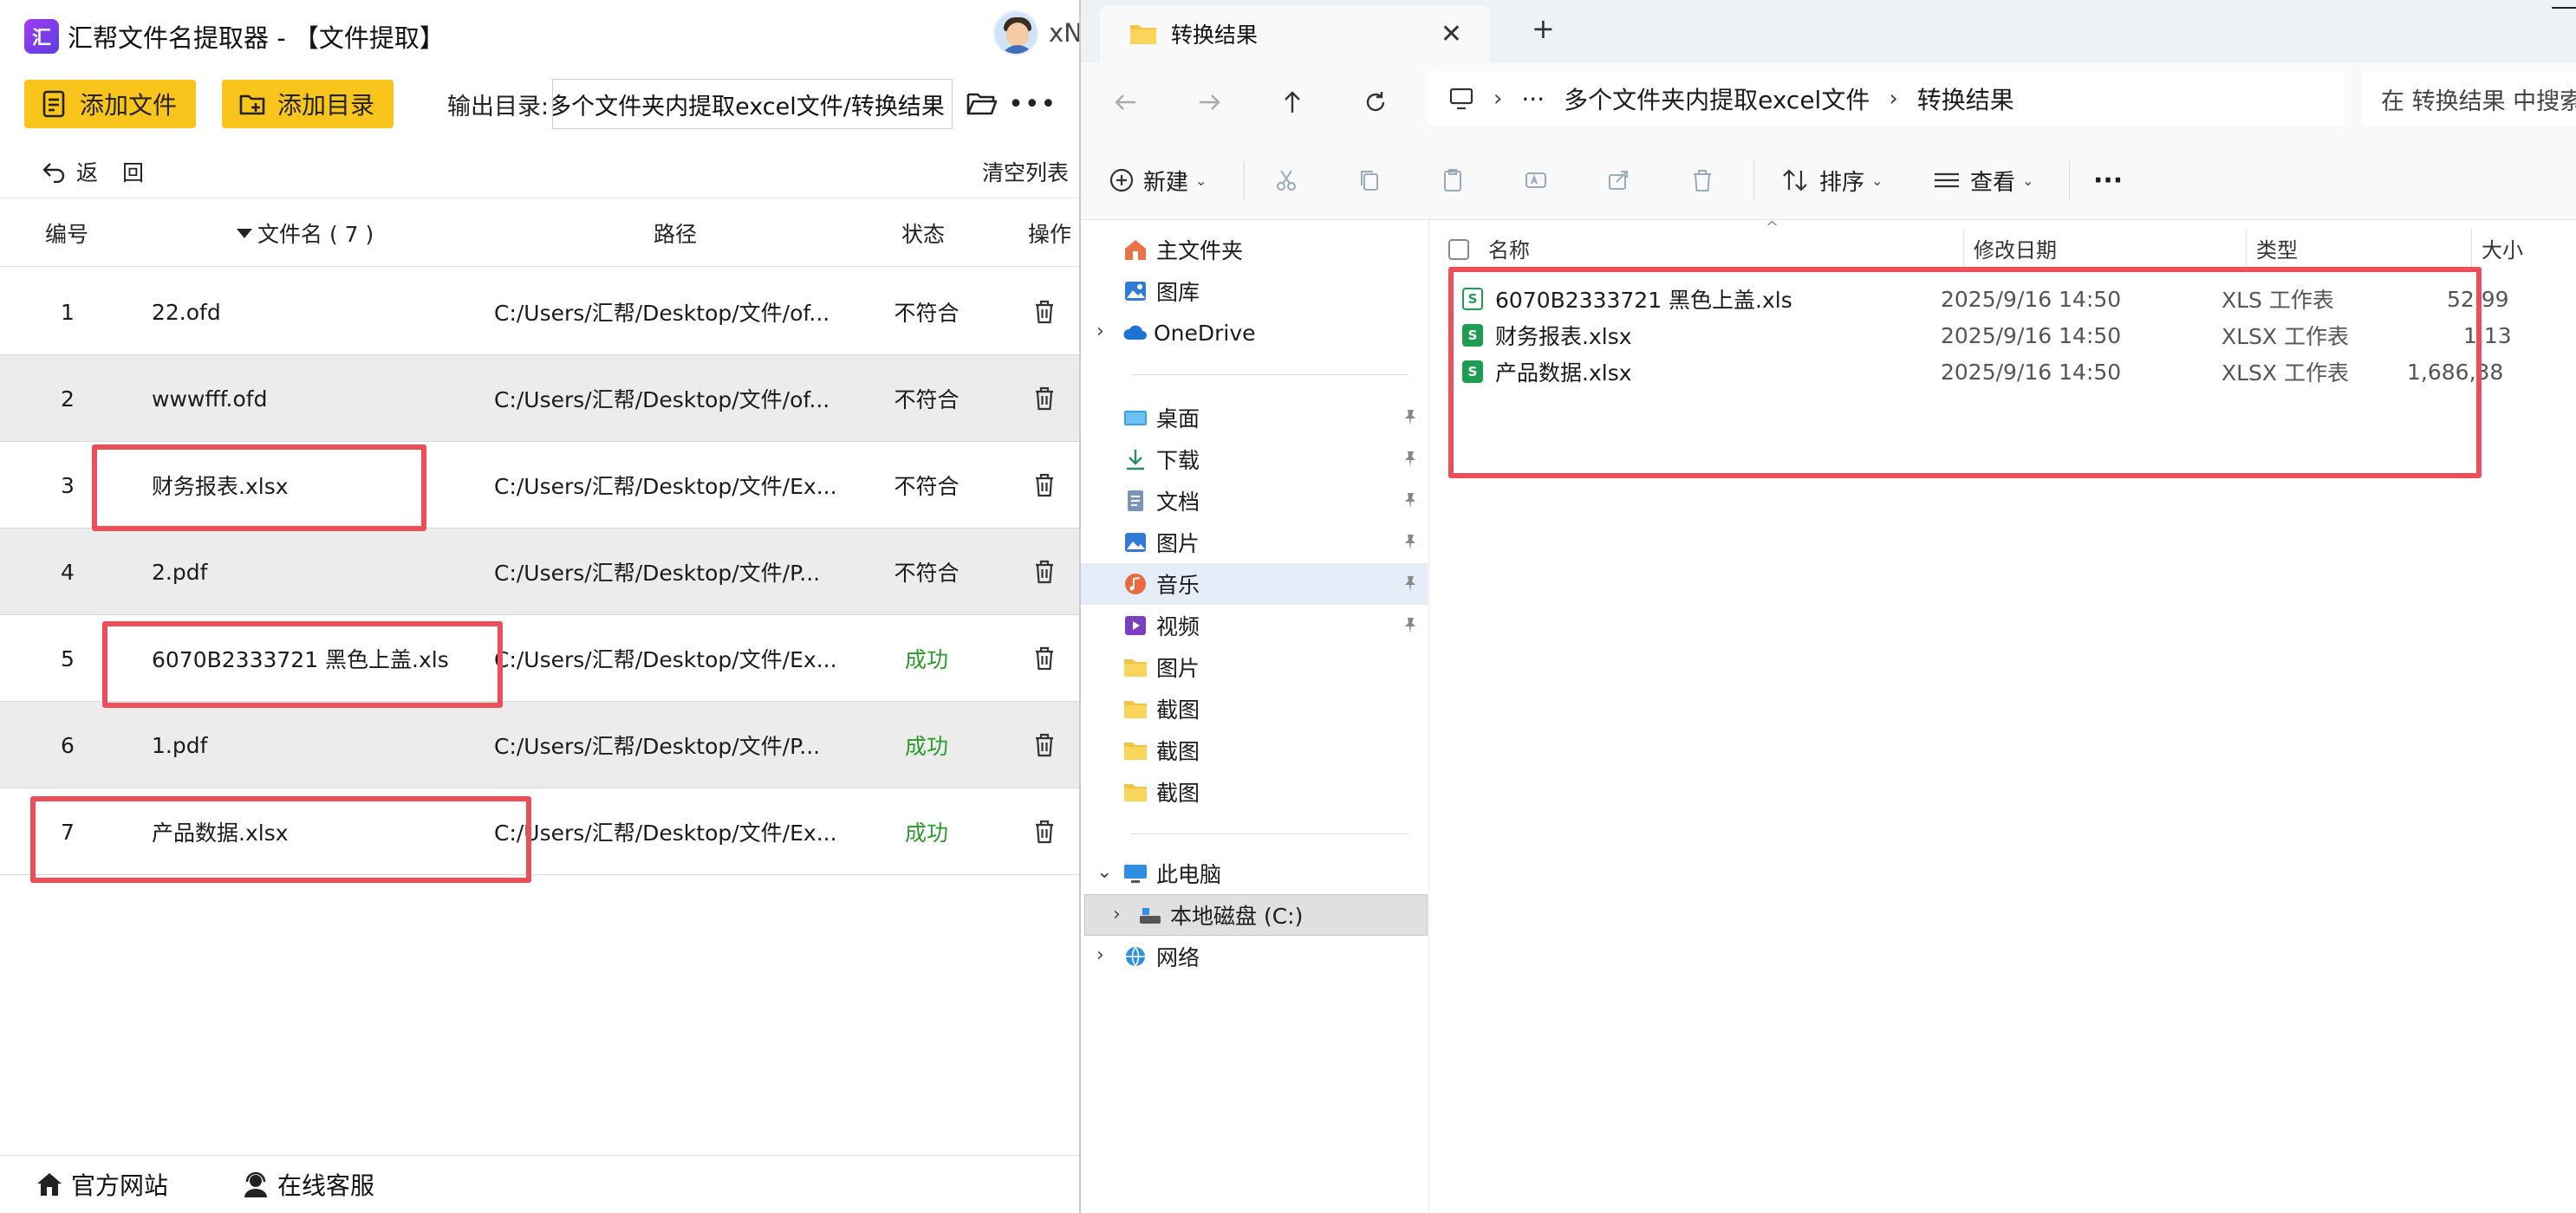 The width and height of the screenshot is (2576, 1213). Describe the element at coordinates (1254, 542) in the screenshot. I see `nav-pictures: 图片` at that location.